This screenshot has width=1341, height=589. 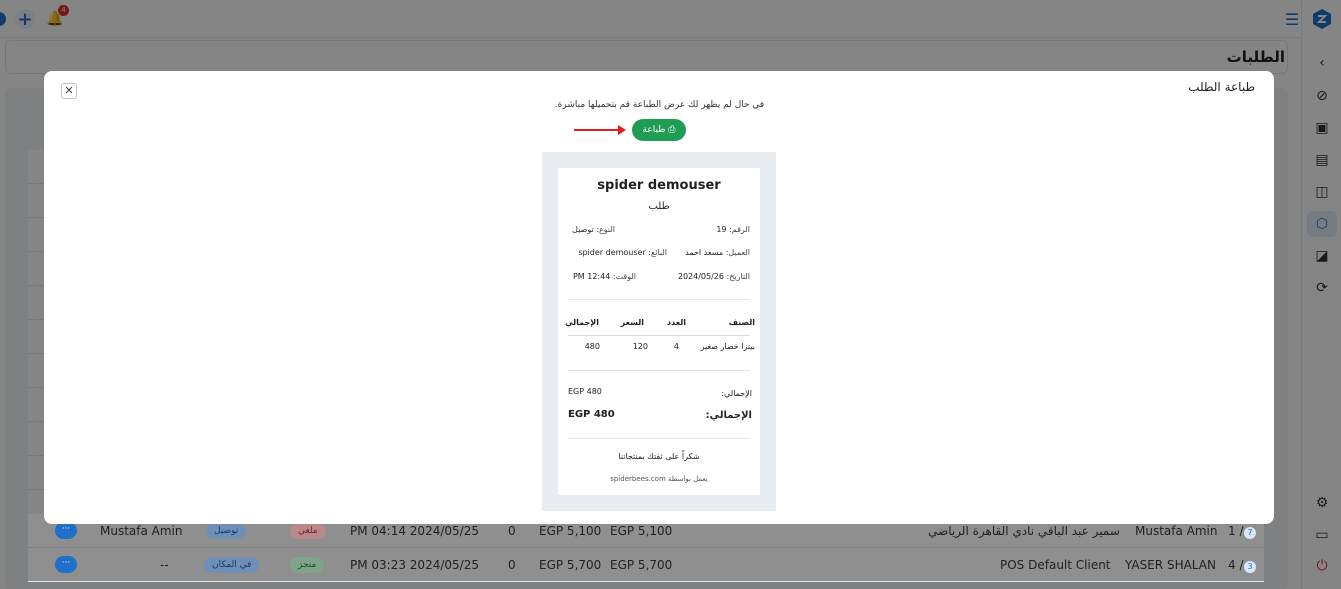 I want to click on col-item-header: الصنف, so click(x=741, y=322).